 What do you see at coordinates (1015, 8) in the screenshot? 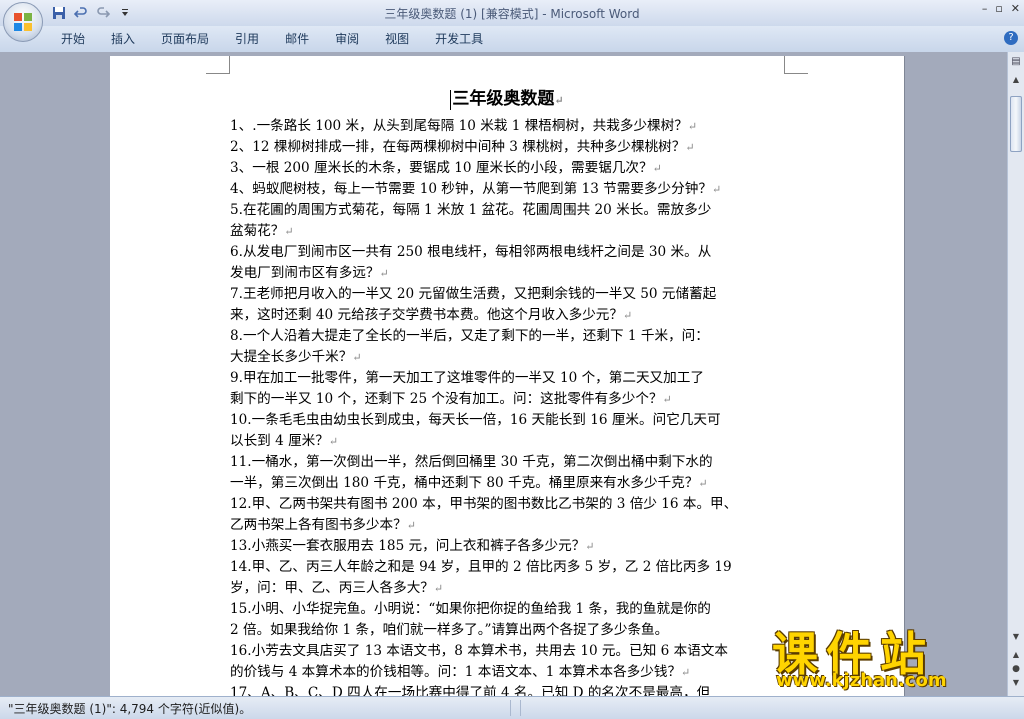
I see `close-button: ✕` at bounding box center [1015, 8].